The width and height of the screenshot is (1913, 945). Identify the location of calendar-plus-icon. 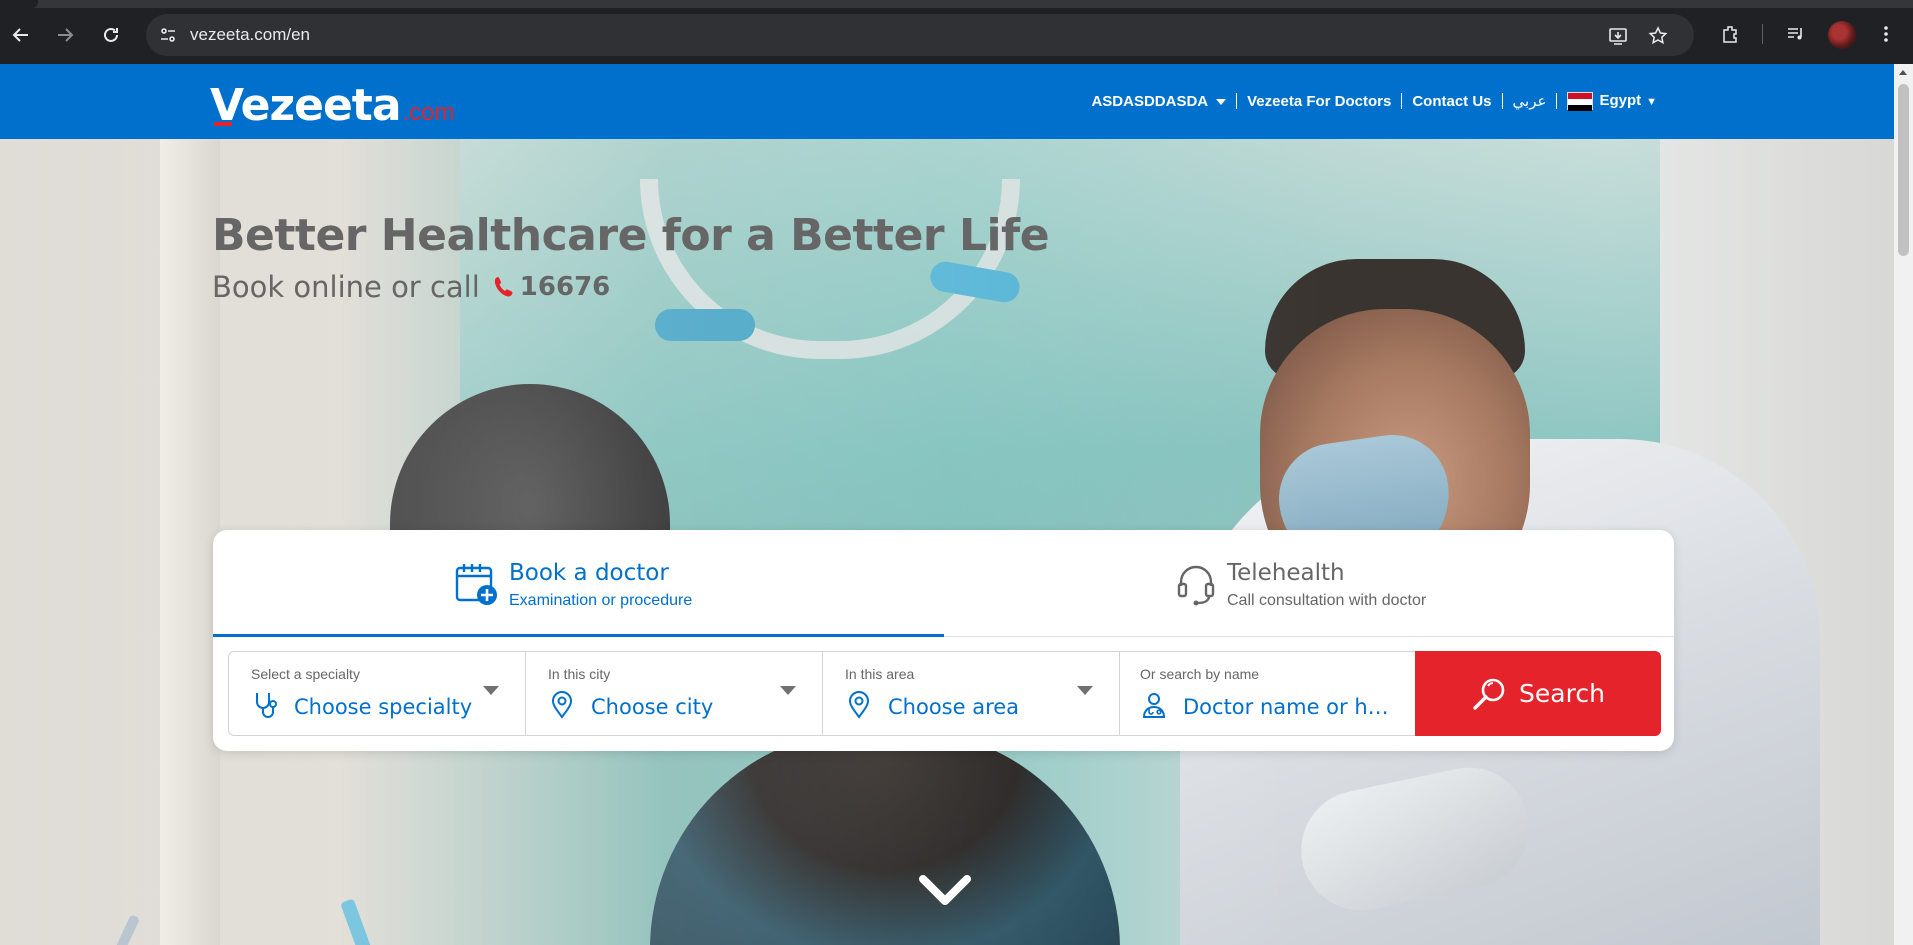
(477, 584).